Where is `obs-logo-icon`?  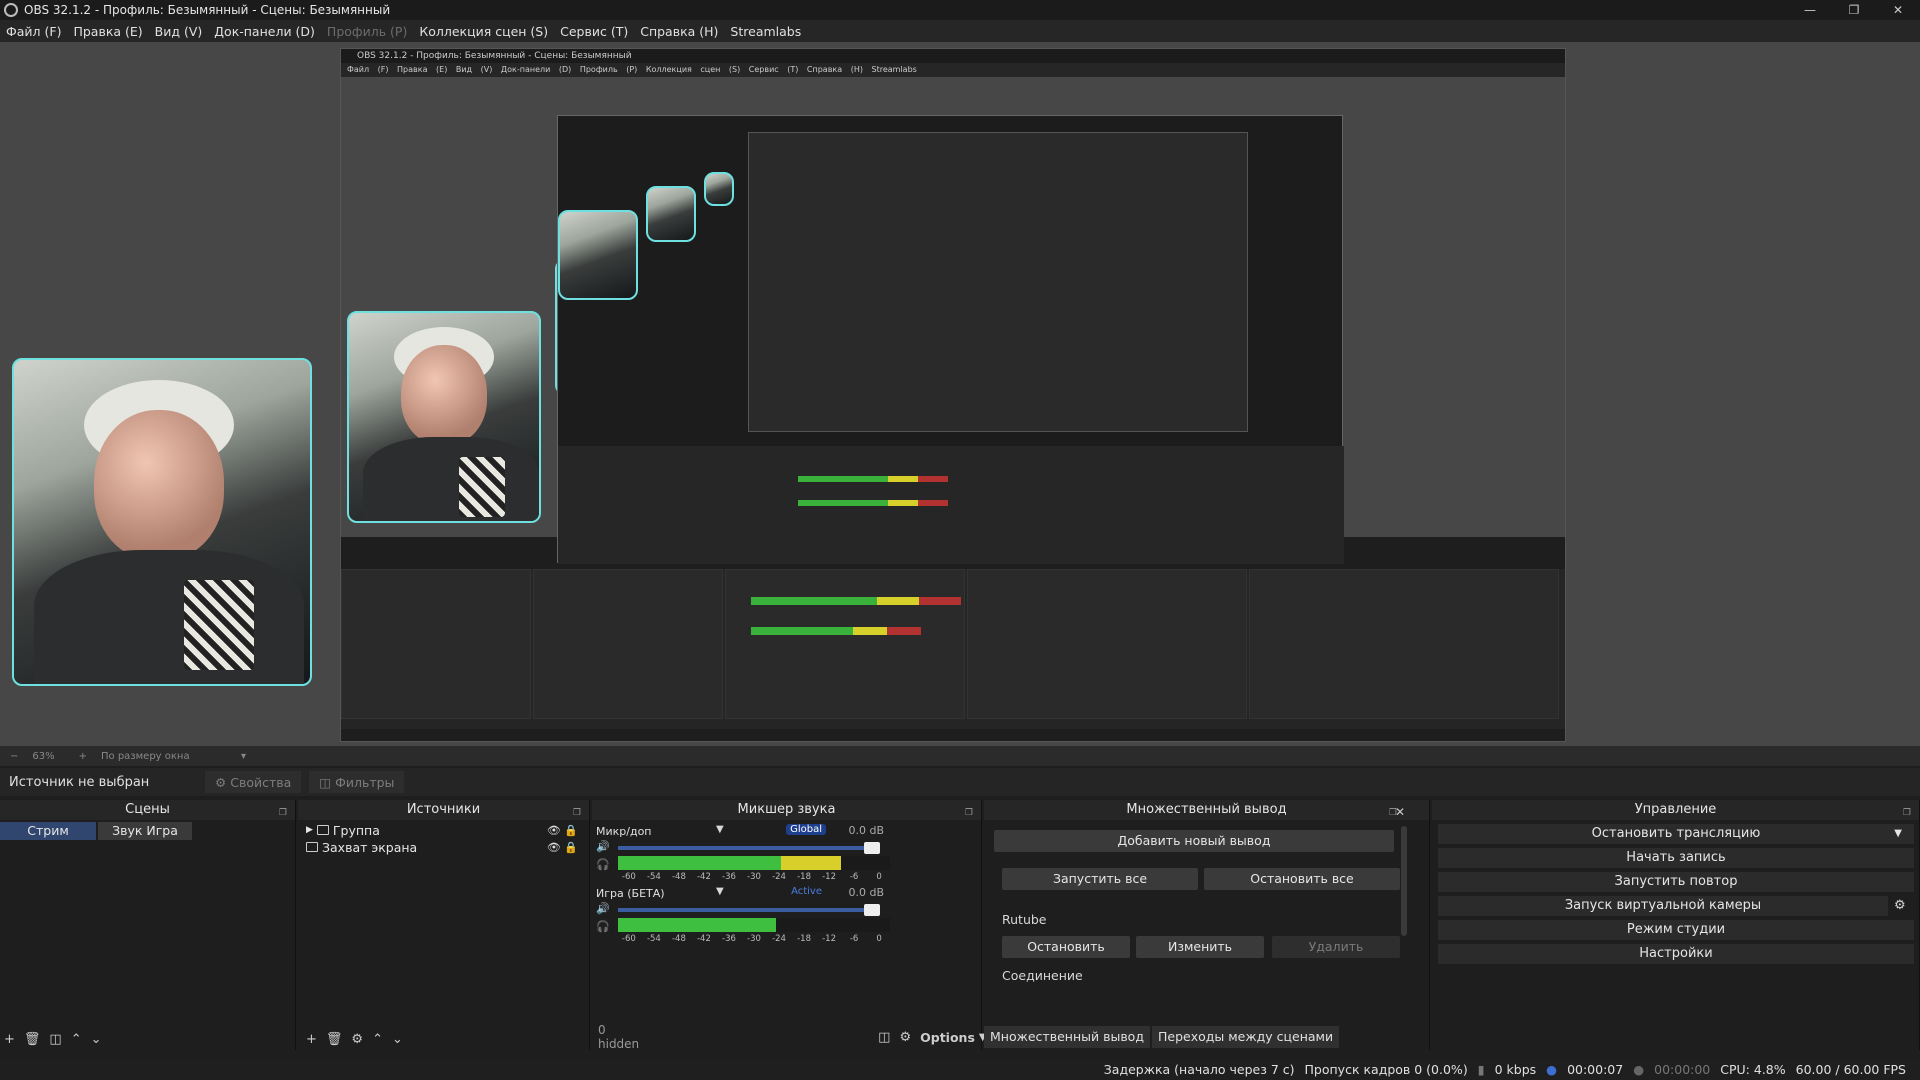
obs-logo-icon is located at coordinates (11, 10).